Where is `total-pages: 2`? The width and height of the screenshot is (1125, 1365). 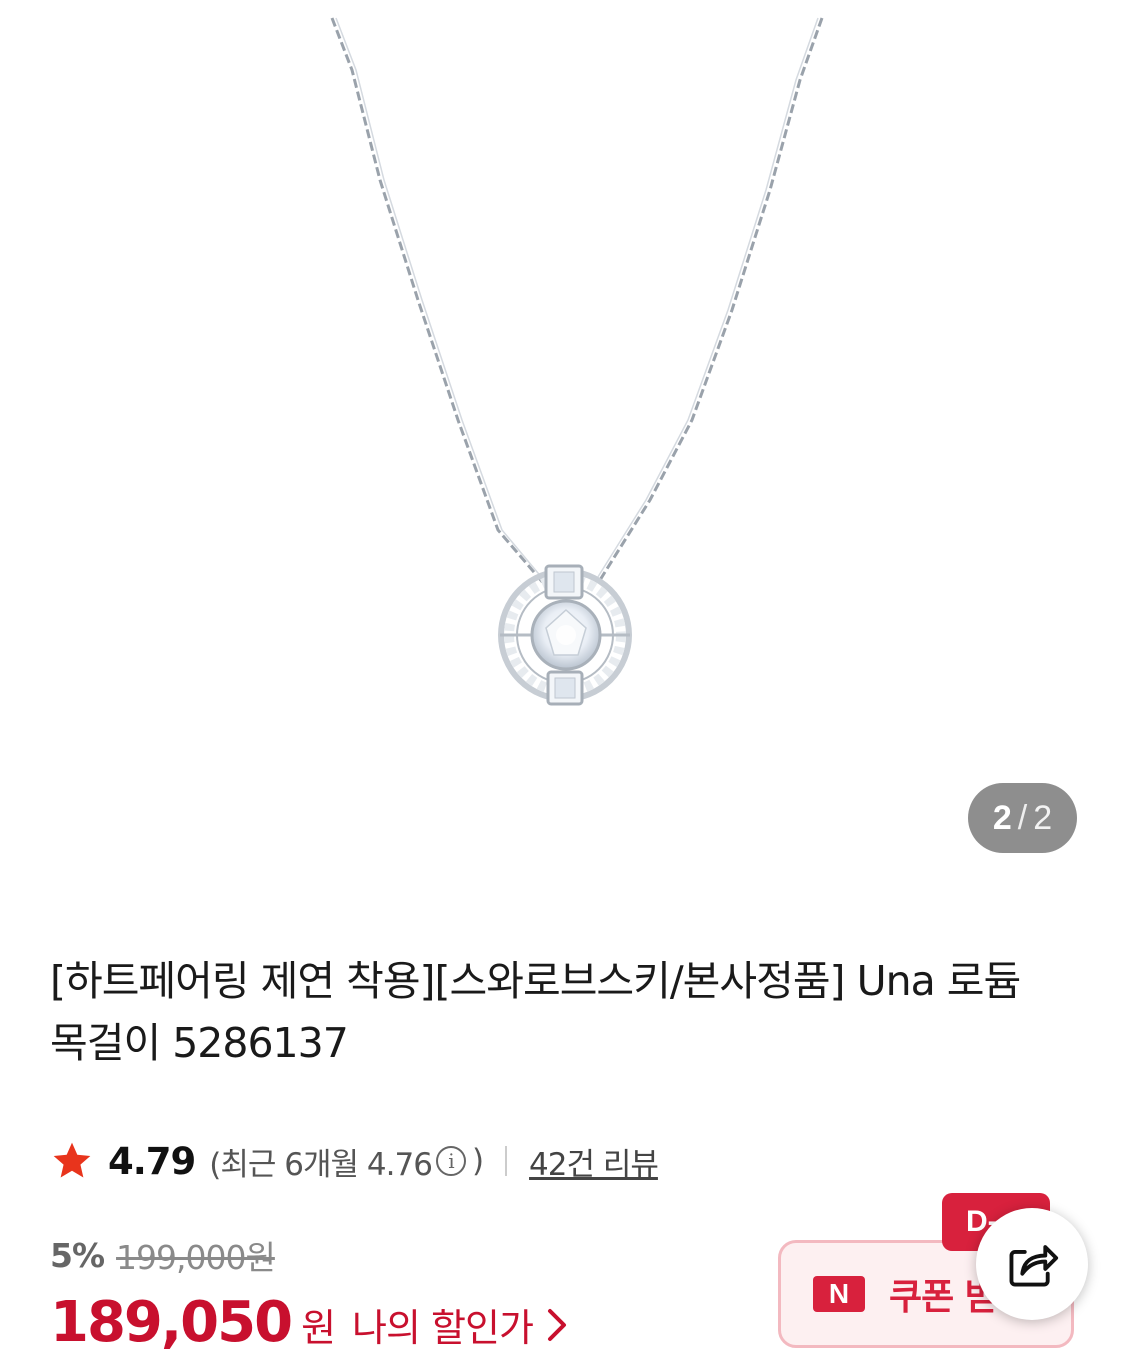 total-pages: 2 is located at coordinates (1043, 817).